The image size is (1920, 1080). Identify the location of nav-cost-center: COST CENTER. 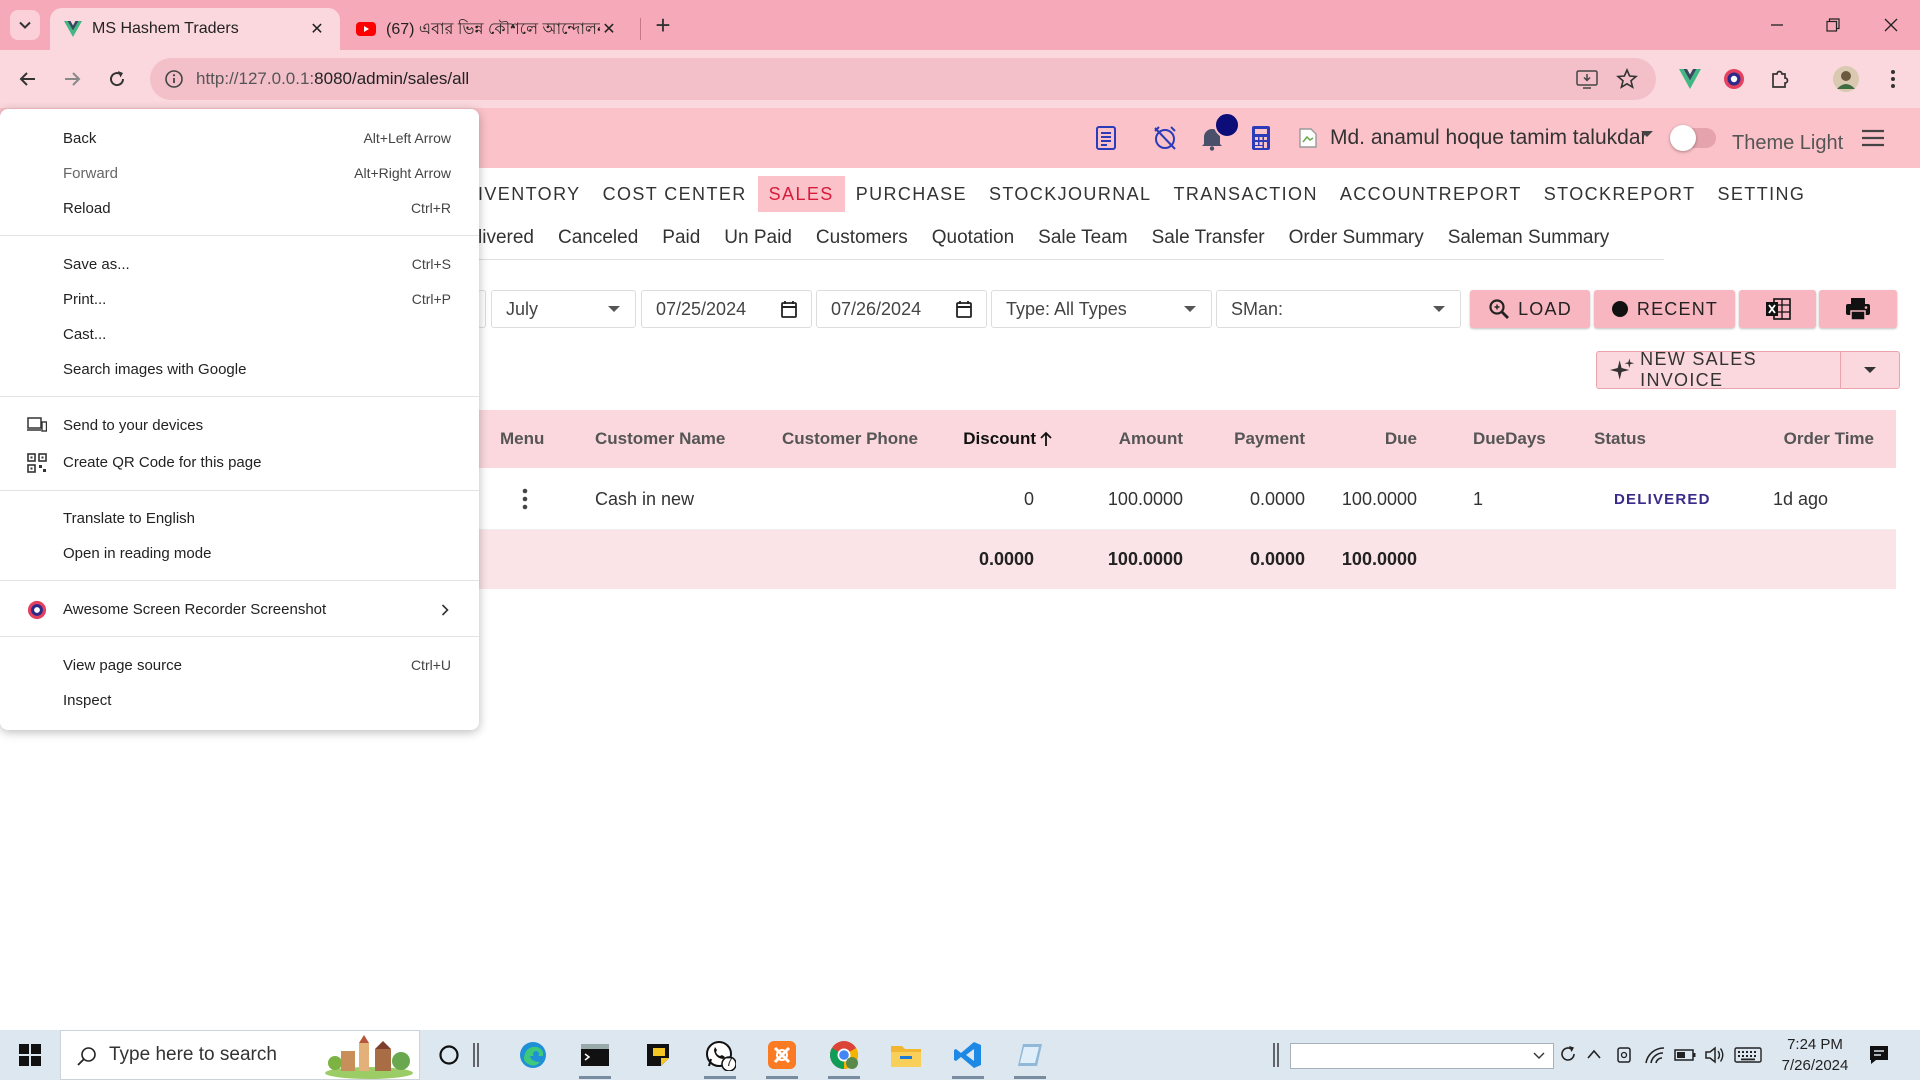
(675, 194).